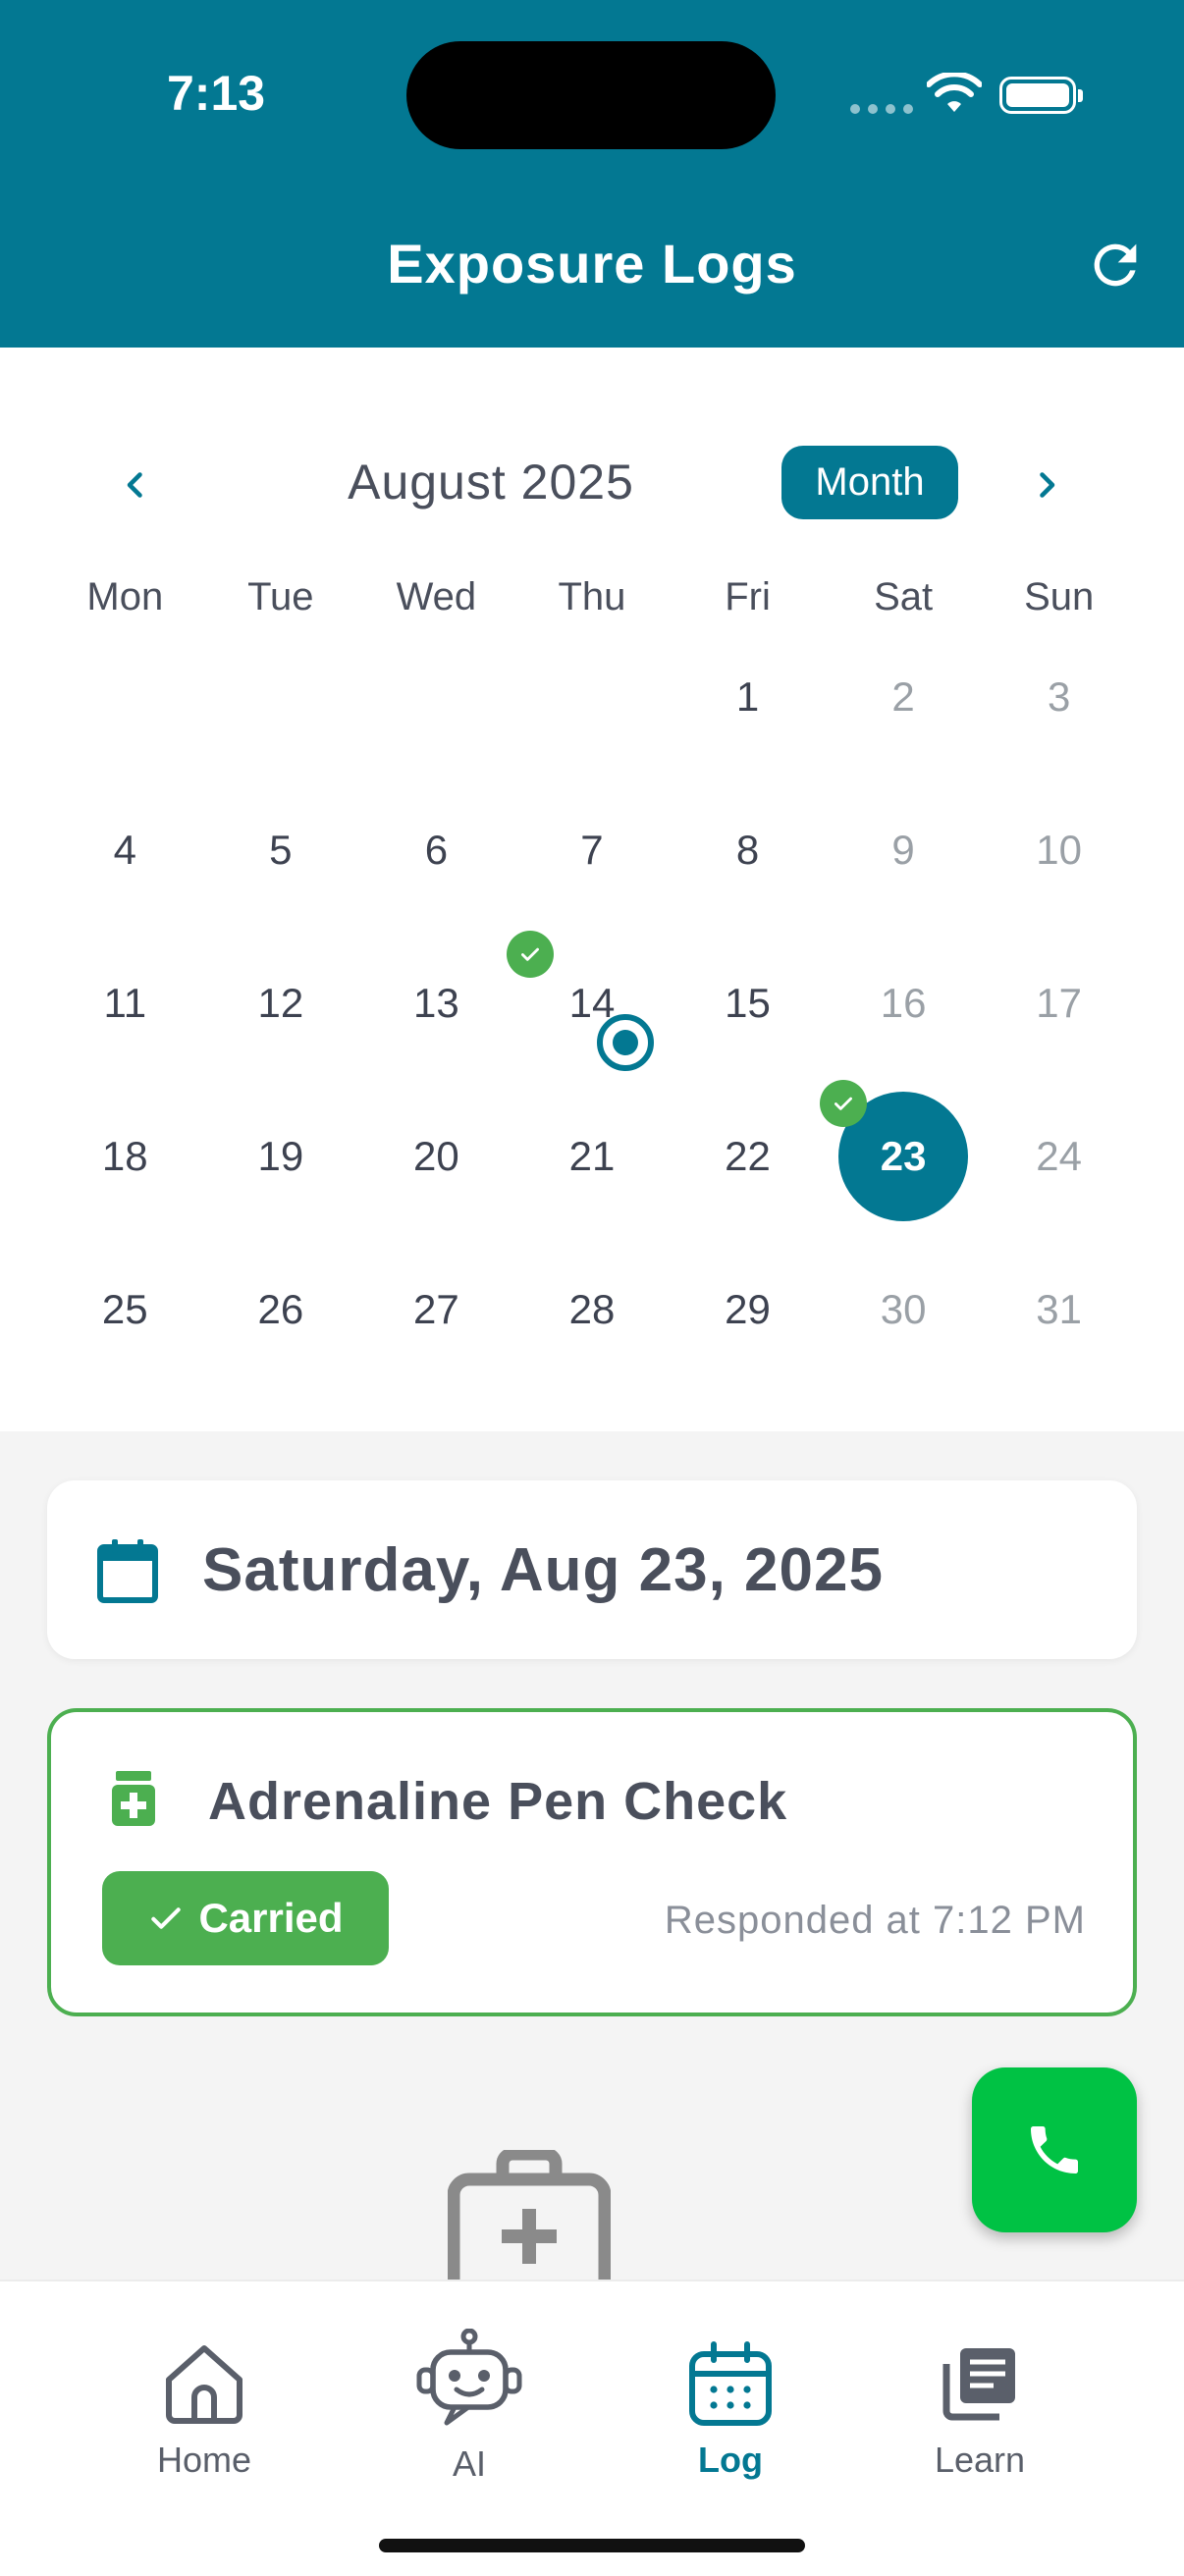 The width and height of the screenshot is (1184, 2576). I want to click on bottom-tab-bar: Home AI Log Learn, so click(592, 2428).